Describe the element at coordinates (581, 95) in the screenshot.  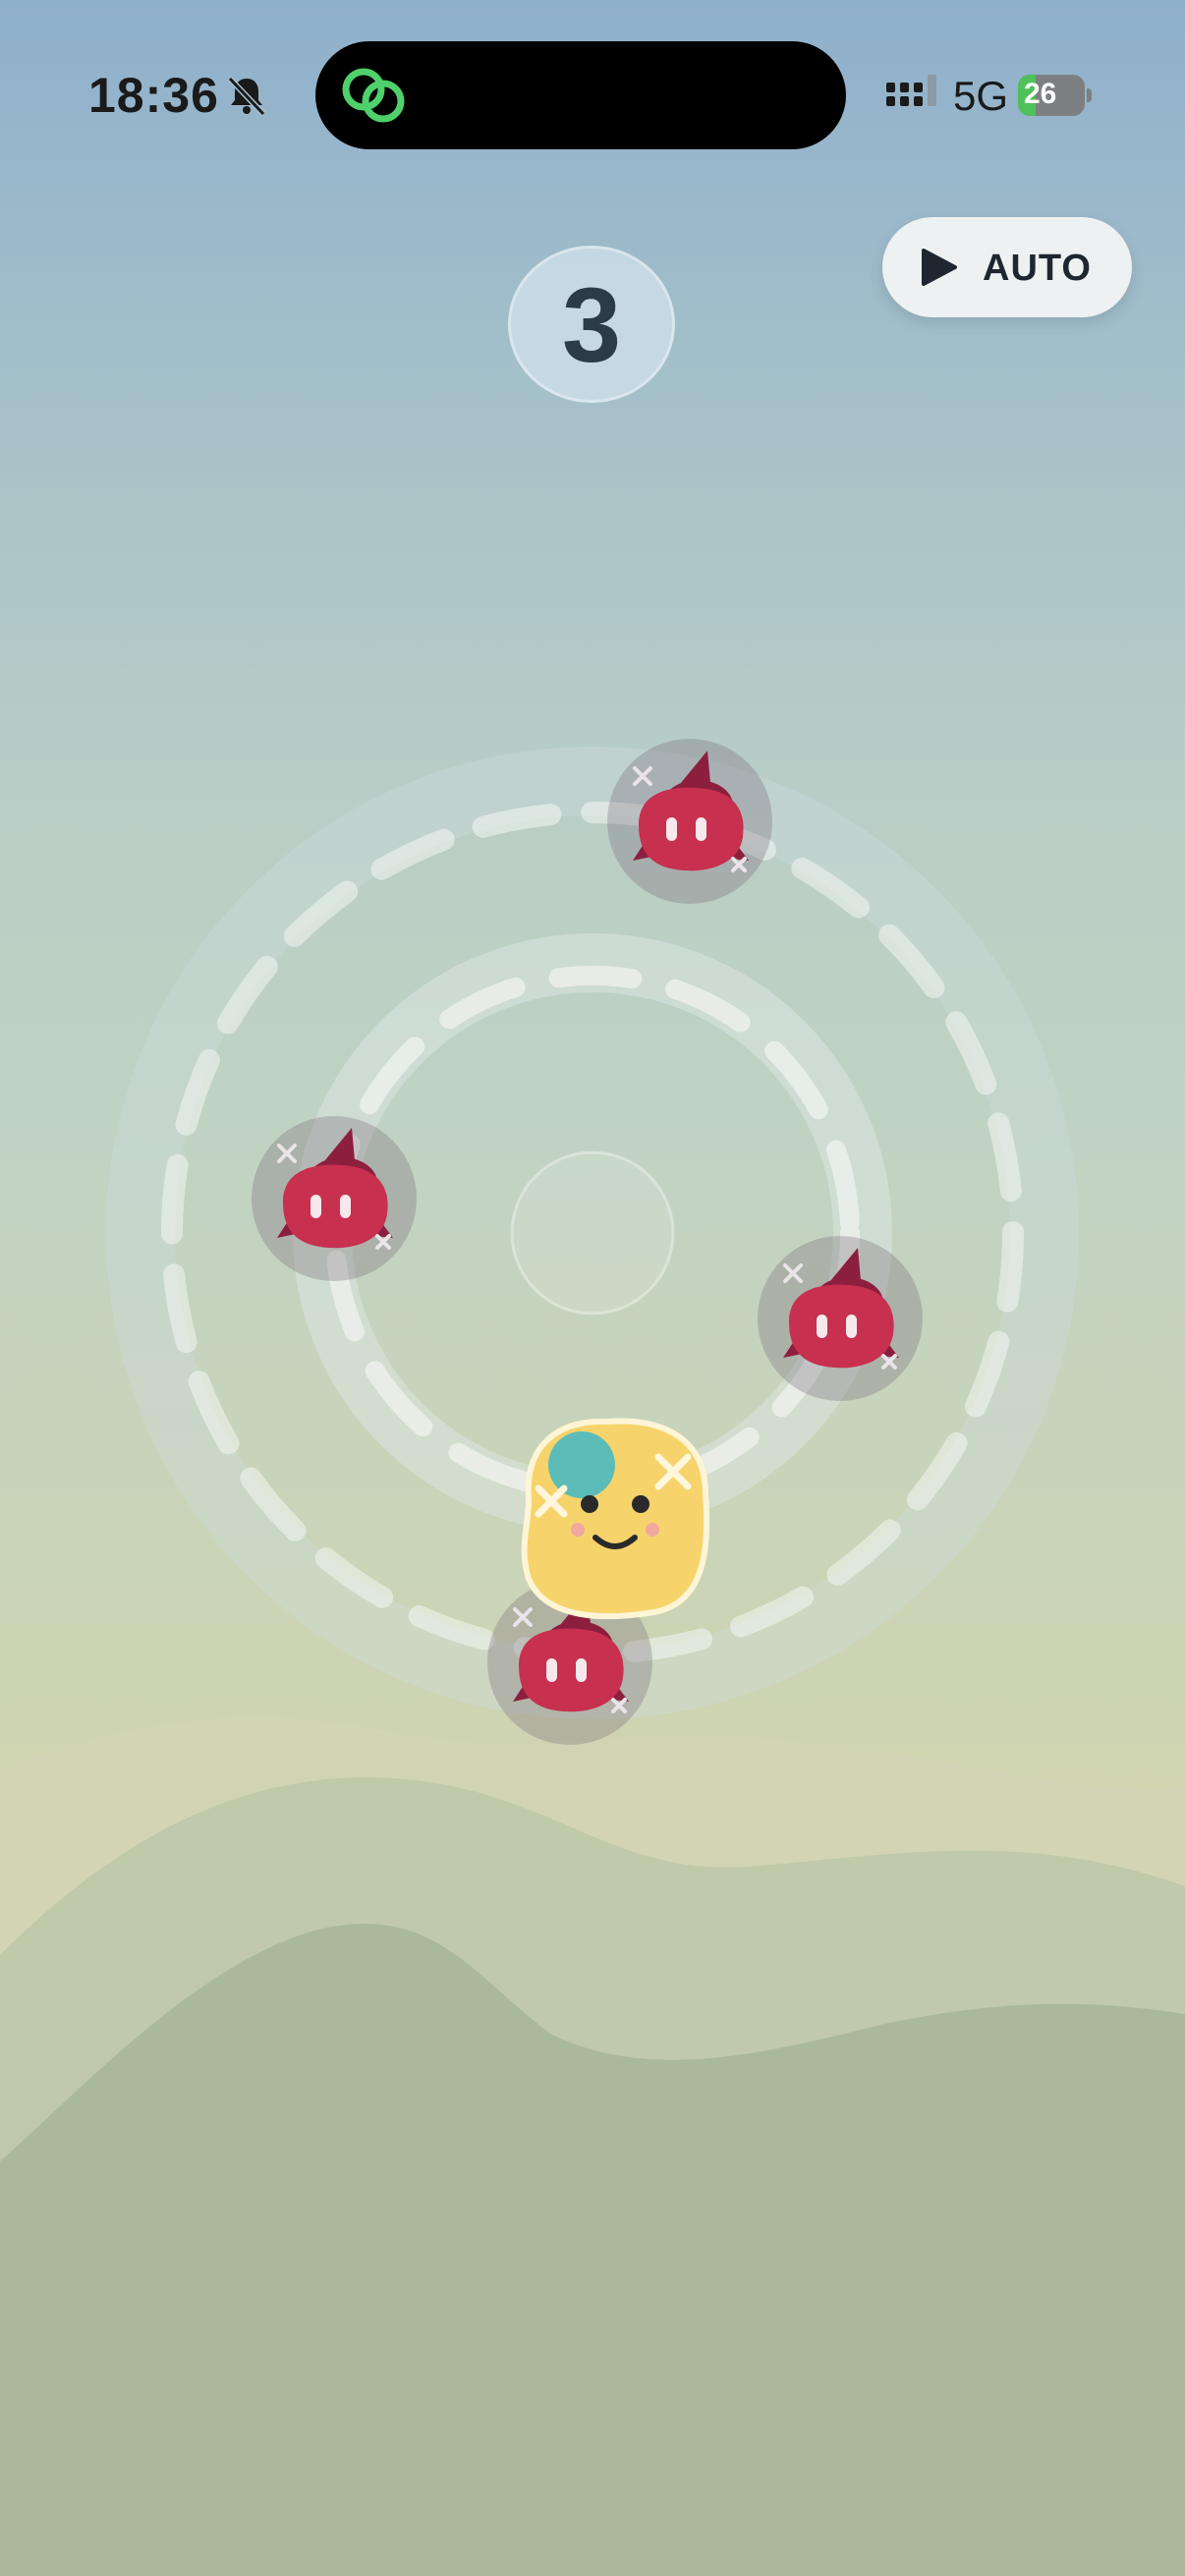
I see `dynamic-island` at that location.